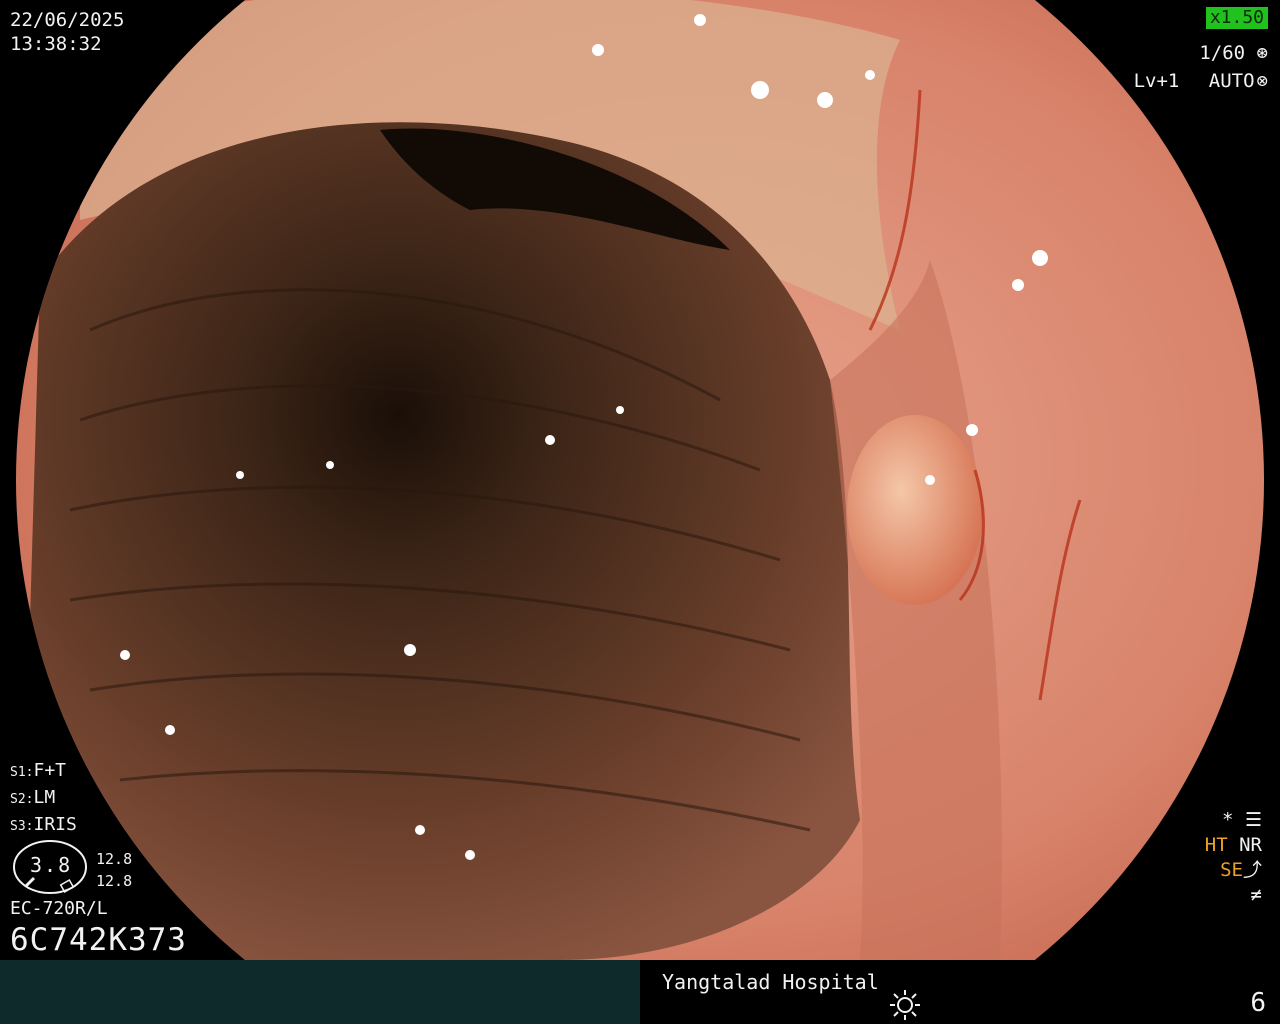  I want to click on structure-enhancement-icon: ⤴, so click(1252, 870).